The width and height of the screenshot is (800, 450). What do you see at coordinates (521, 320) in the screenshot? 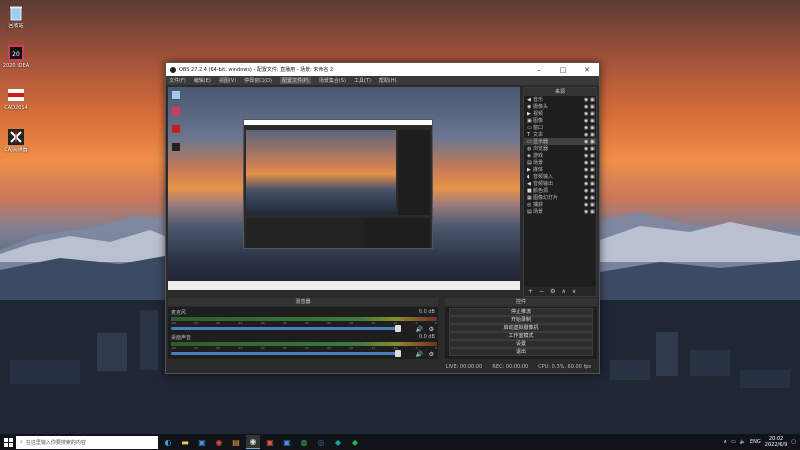
I see `start-recording-button: 开始录制` at bounding box center [521, 320].